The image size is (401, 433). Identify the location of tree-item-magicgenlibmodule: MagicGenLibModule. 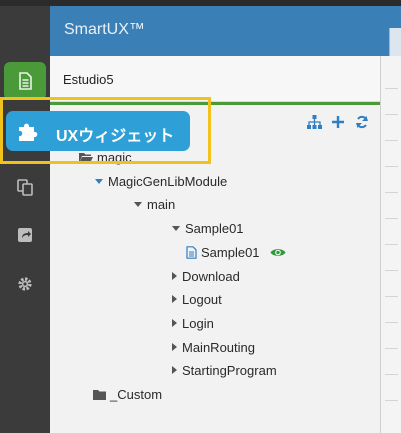
(161, 181).